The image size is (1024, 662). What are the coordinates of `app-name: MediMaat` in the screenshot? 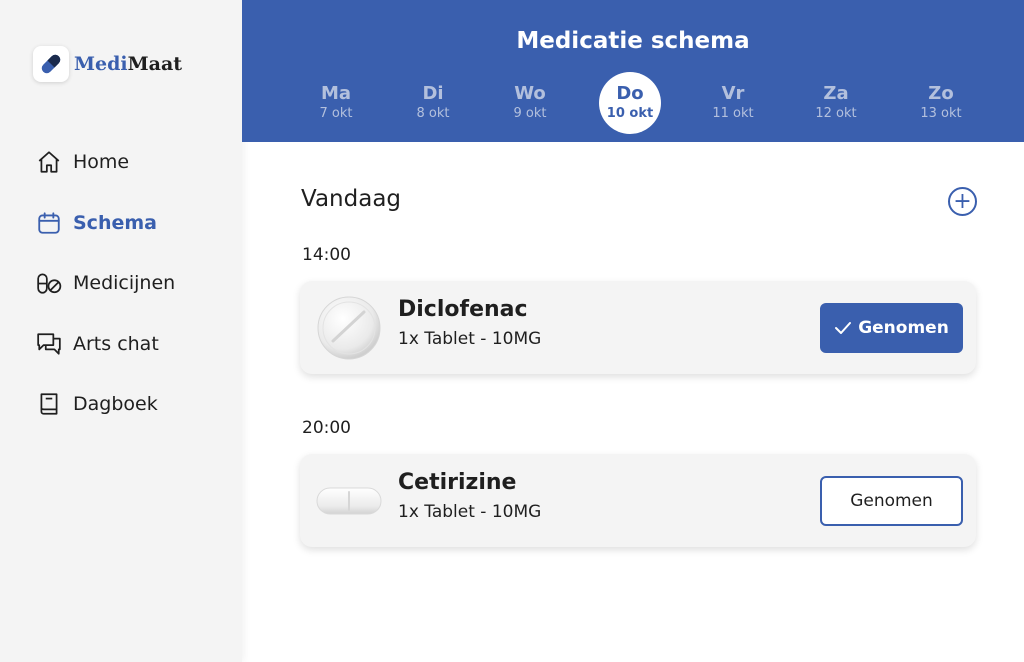 It's located at (128, 64).